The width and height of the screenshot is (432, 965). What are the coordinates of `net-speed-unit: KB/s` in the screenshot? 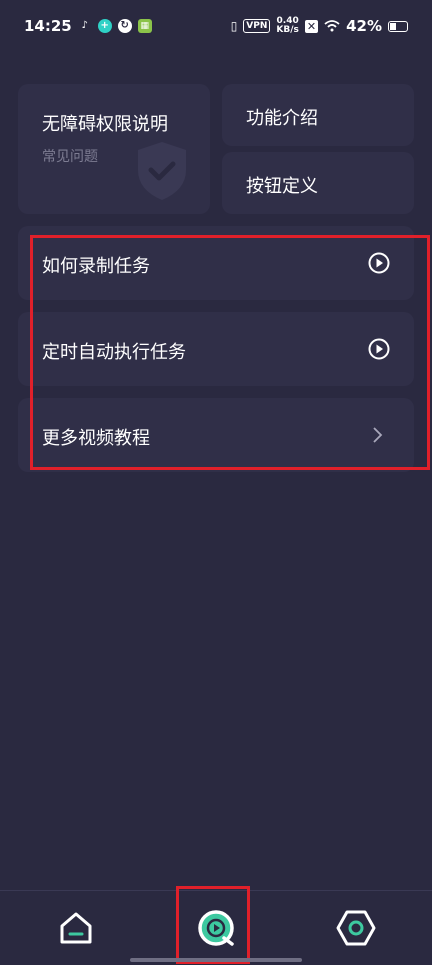 It's located at (287, 30).